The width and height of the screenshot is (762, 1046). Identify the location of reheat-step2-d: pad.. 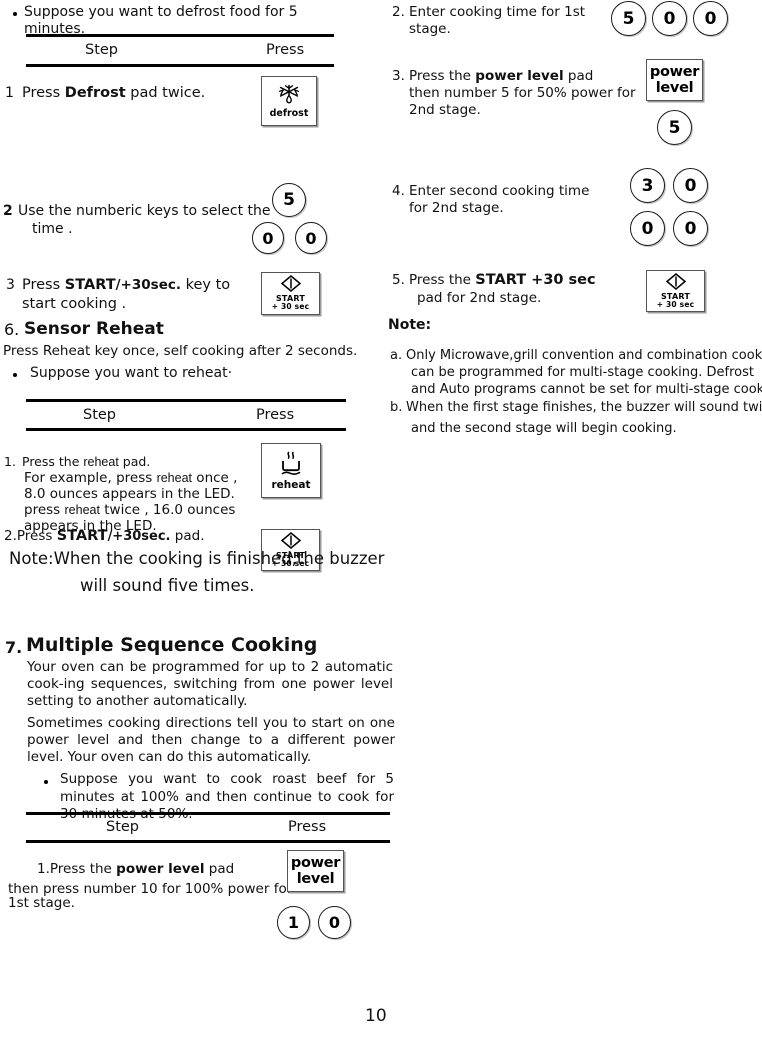
(187, 536).